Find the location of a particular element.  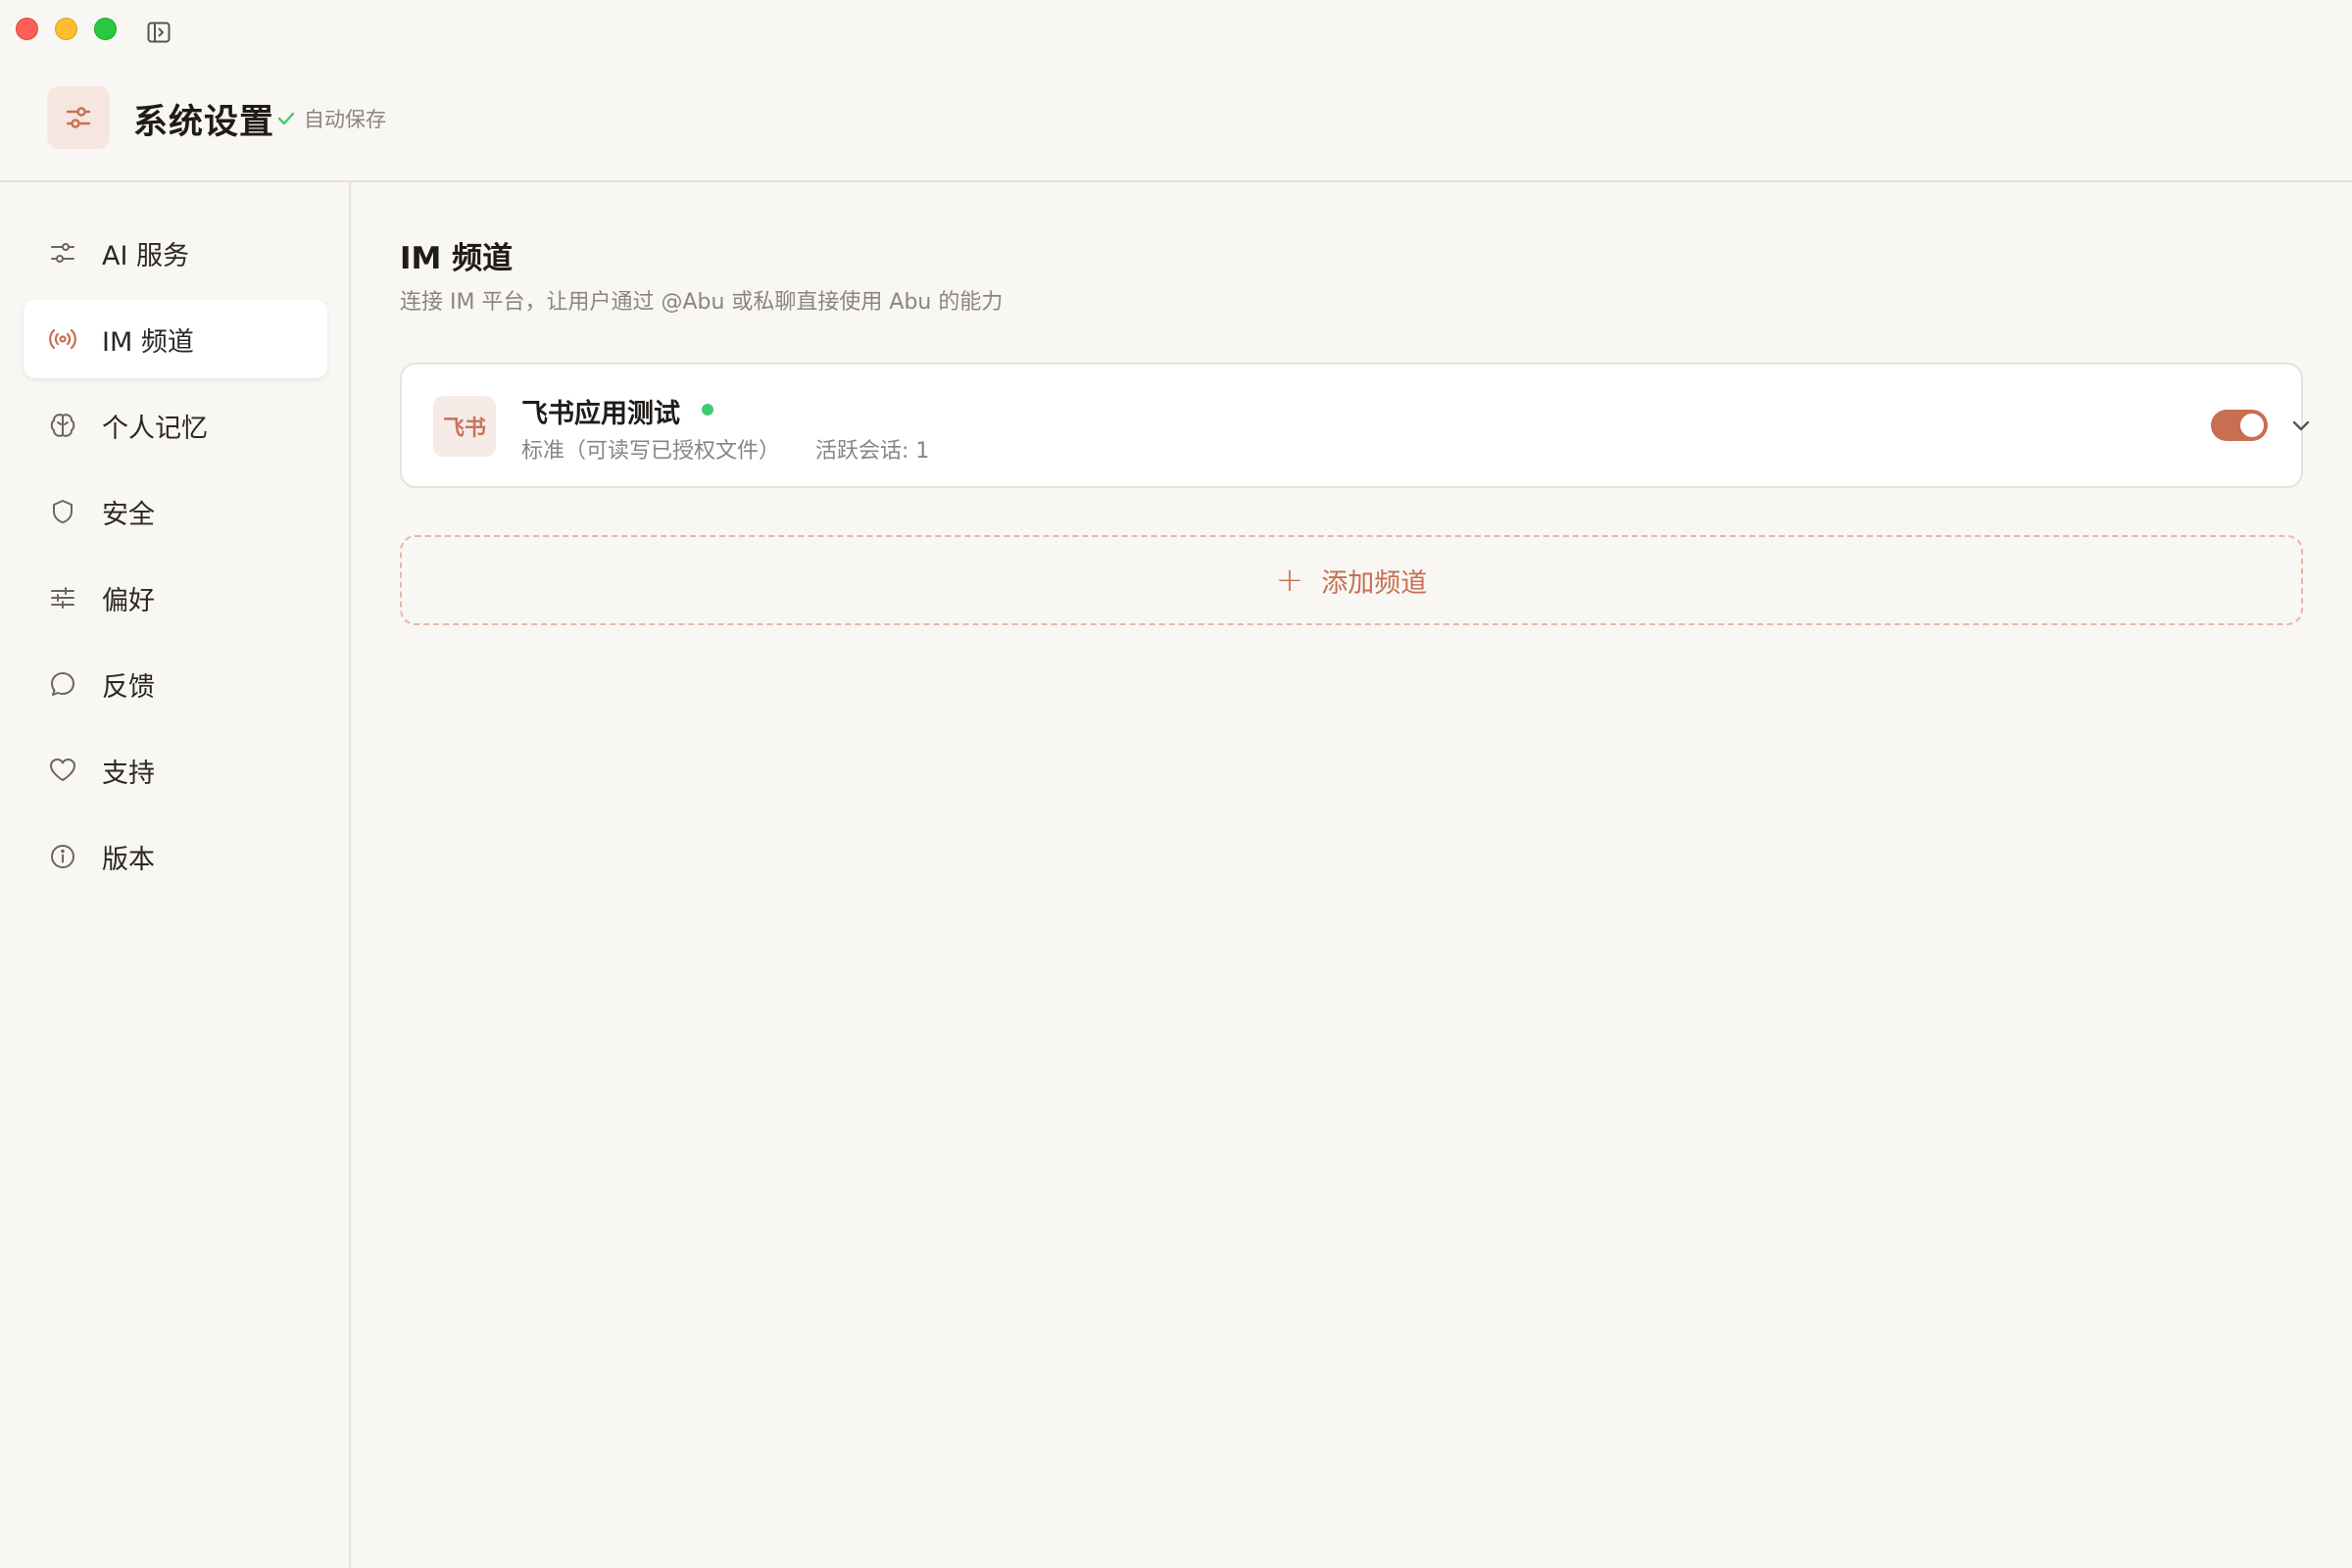

chevron-down-icon is located at coordinates (2301, 425).